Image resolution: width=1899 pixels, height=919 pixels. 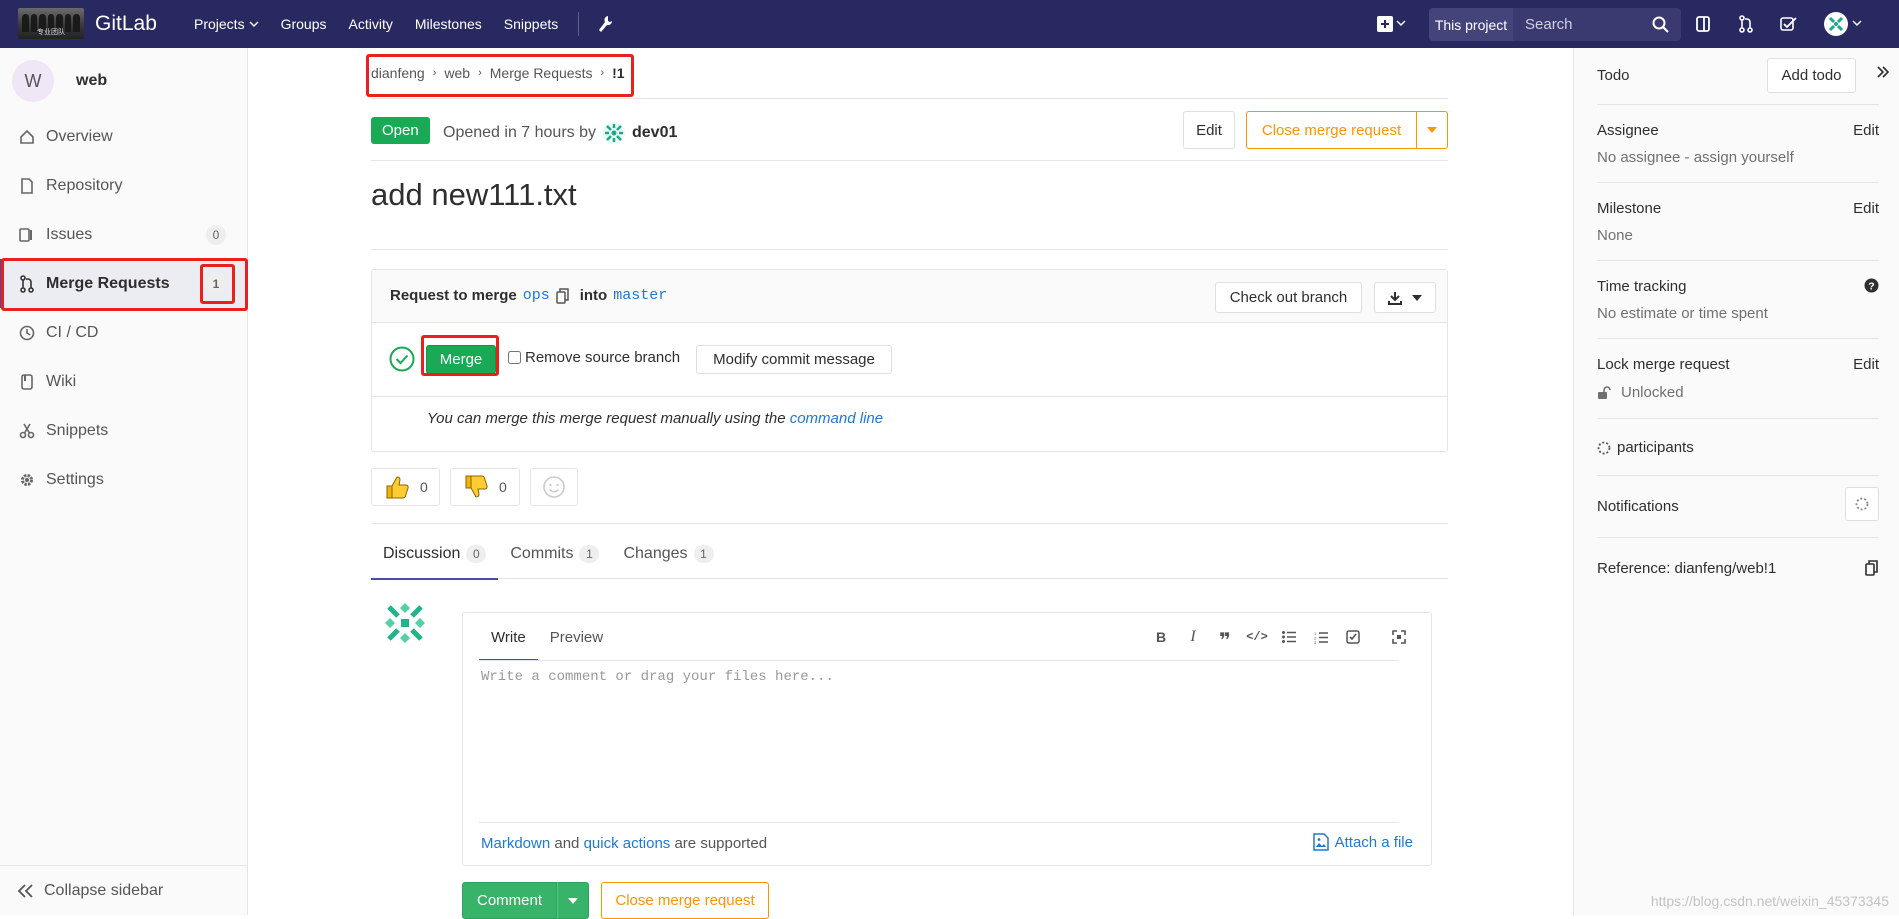 What do you see at coordinates (304, 24) in the screenshot?
I see `nav-groups: Groups` at bounding box center [304, 24].